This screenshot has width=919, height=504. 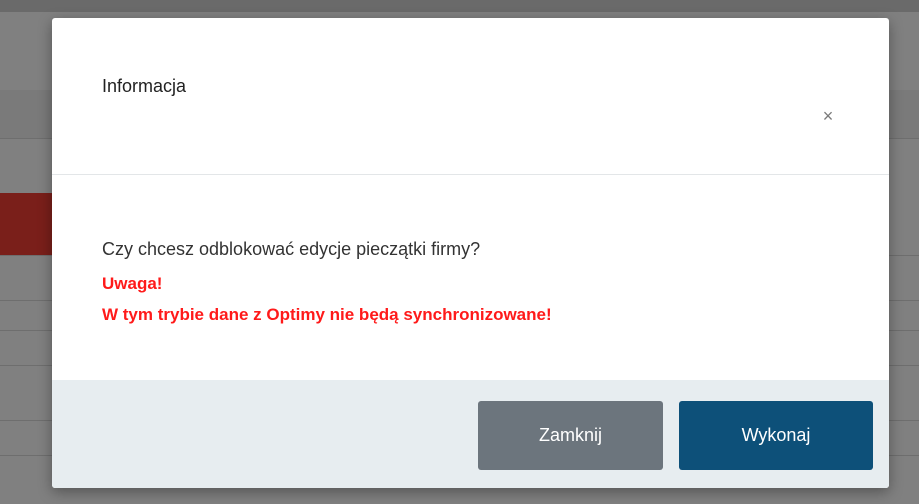 What do you see at coordinates (459, 6) in the screenshot?
I see `background-top-bar` at bounding box center [459, 6].